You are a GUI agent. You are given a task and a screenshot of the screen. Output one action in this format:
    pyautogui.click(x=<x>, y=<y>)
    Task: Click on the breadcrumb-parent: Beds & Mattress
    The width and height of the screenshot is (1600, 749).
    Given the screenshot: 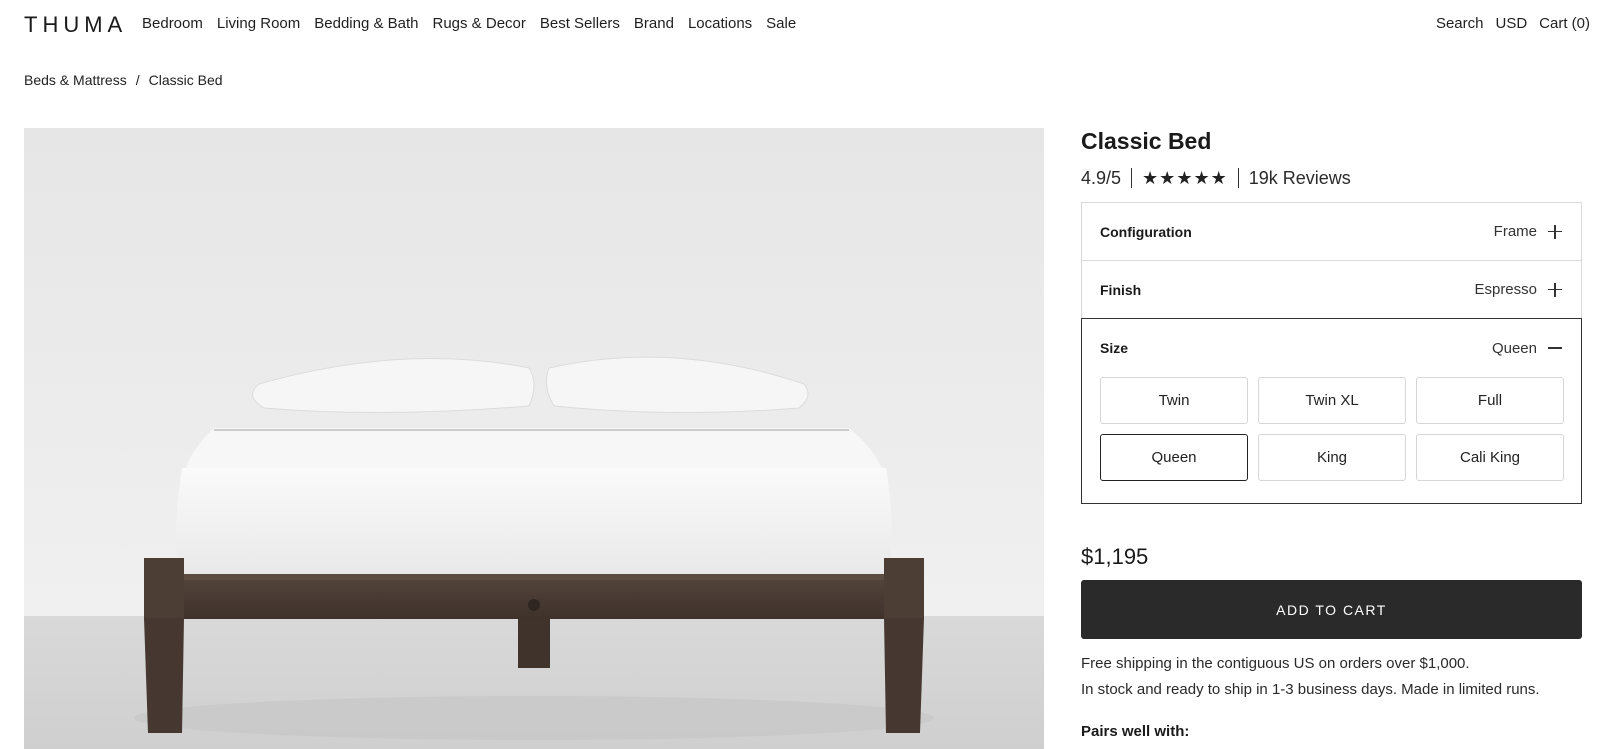 What is the action you would take?
    pyautogui.click(x=75, y=80)
    